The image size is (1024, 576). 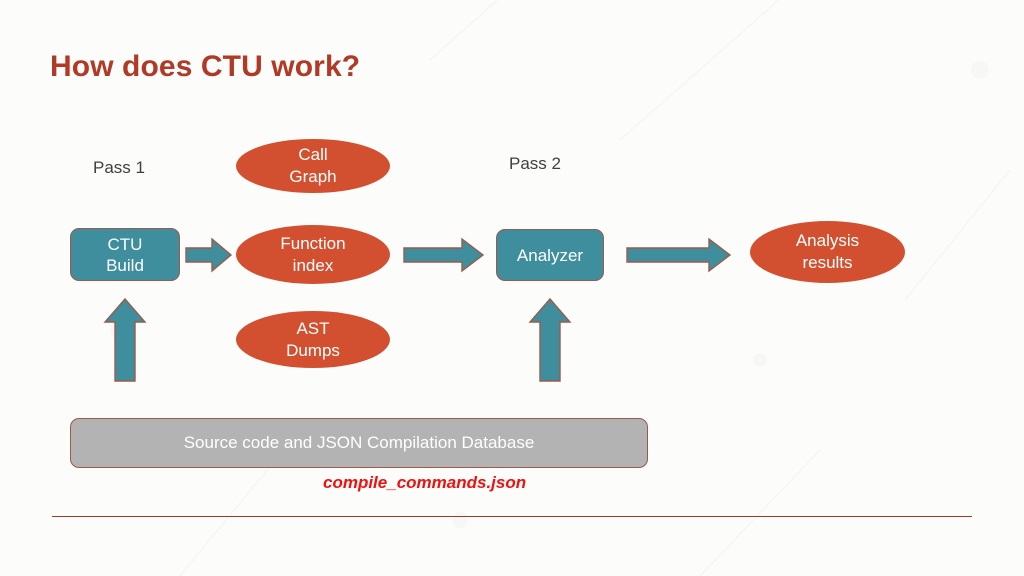 What do you see at coordinates (827, 240) in the screenshot?
I see `analysis-results-line-1: Analysis` at bounding box center [827, 240].